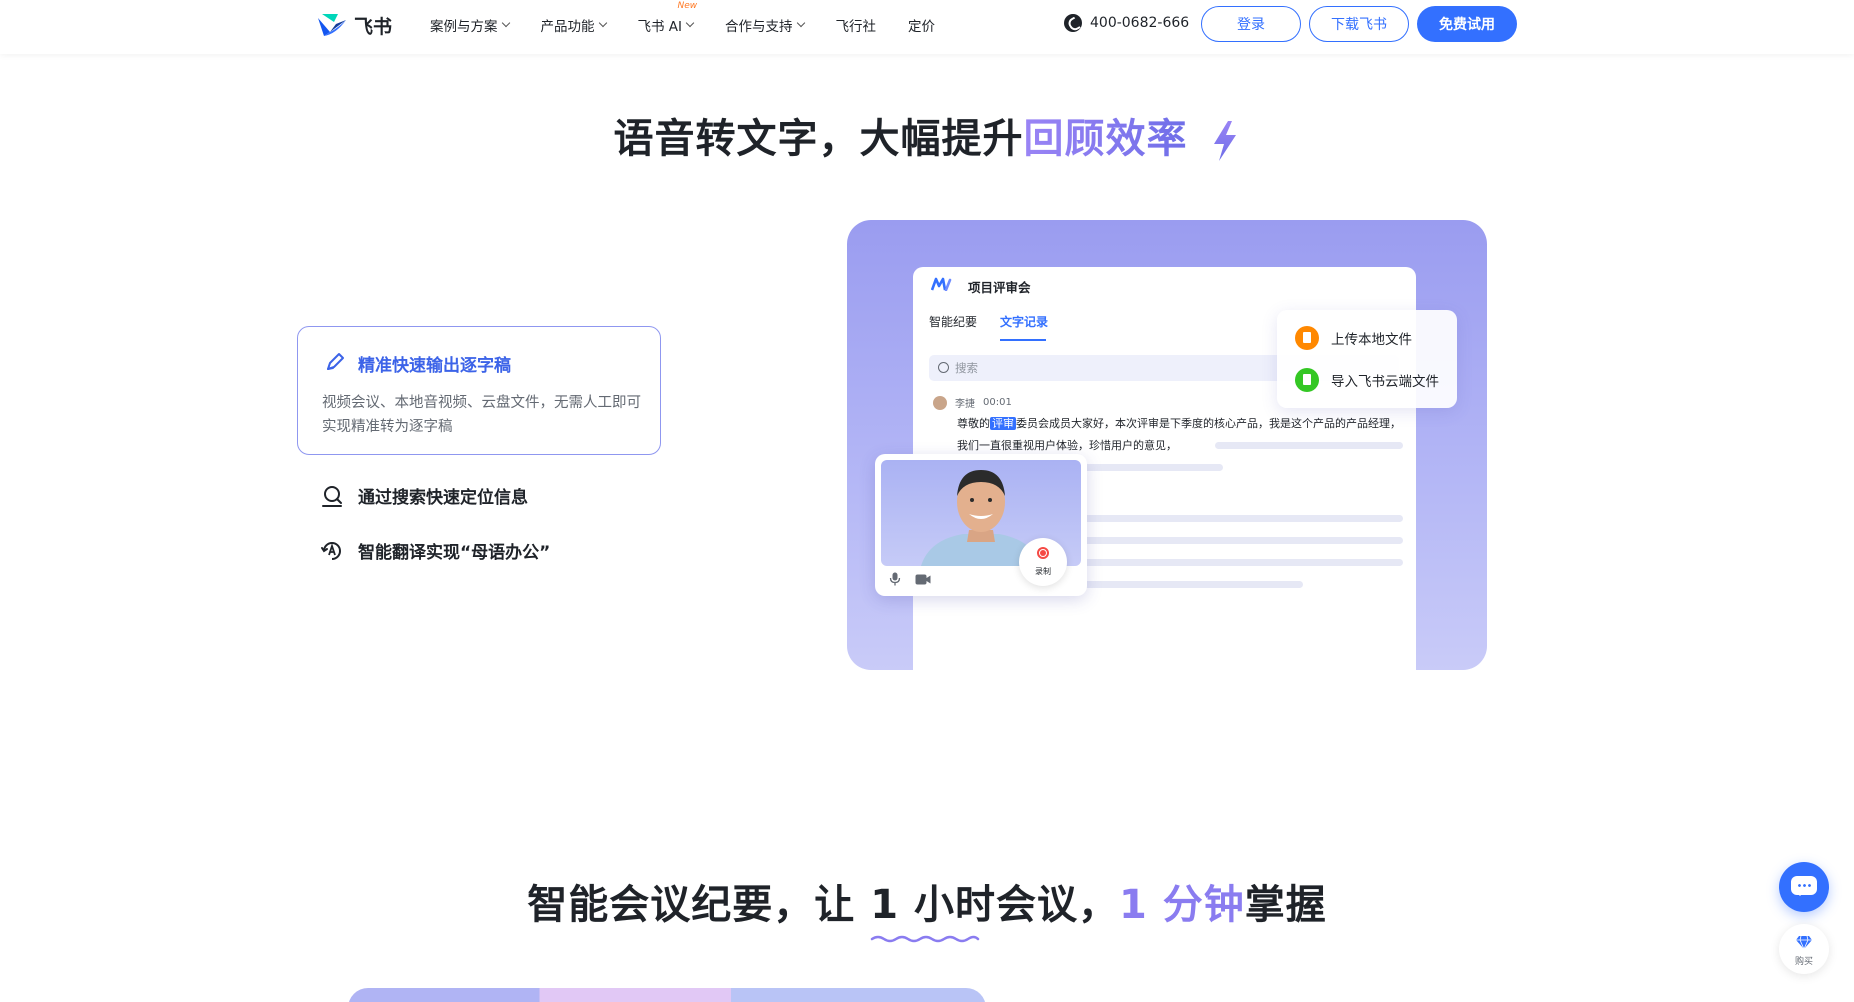 This screenshot has width=1854, height=1002. I want to click on nav-label: 合作与支持, so click(759, 27).